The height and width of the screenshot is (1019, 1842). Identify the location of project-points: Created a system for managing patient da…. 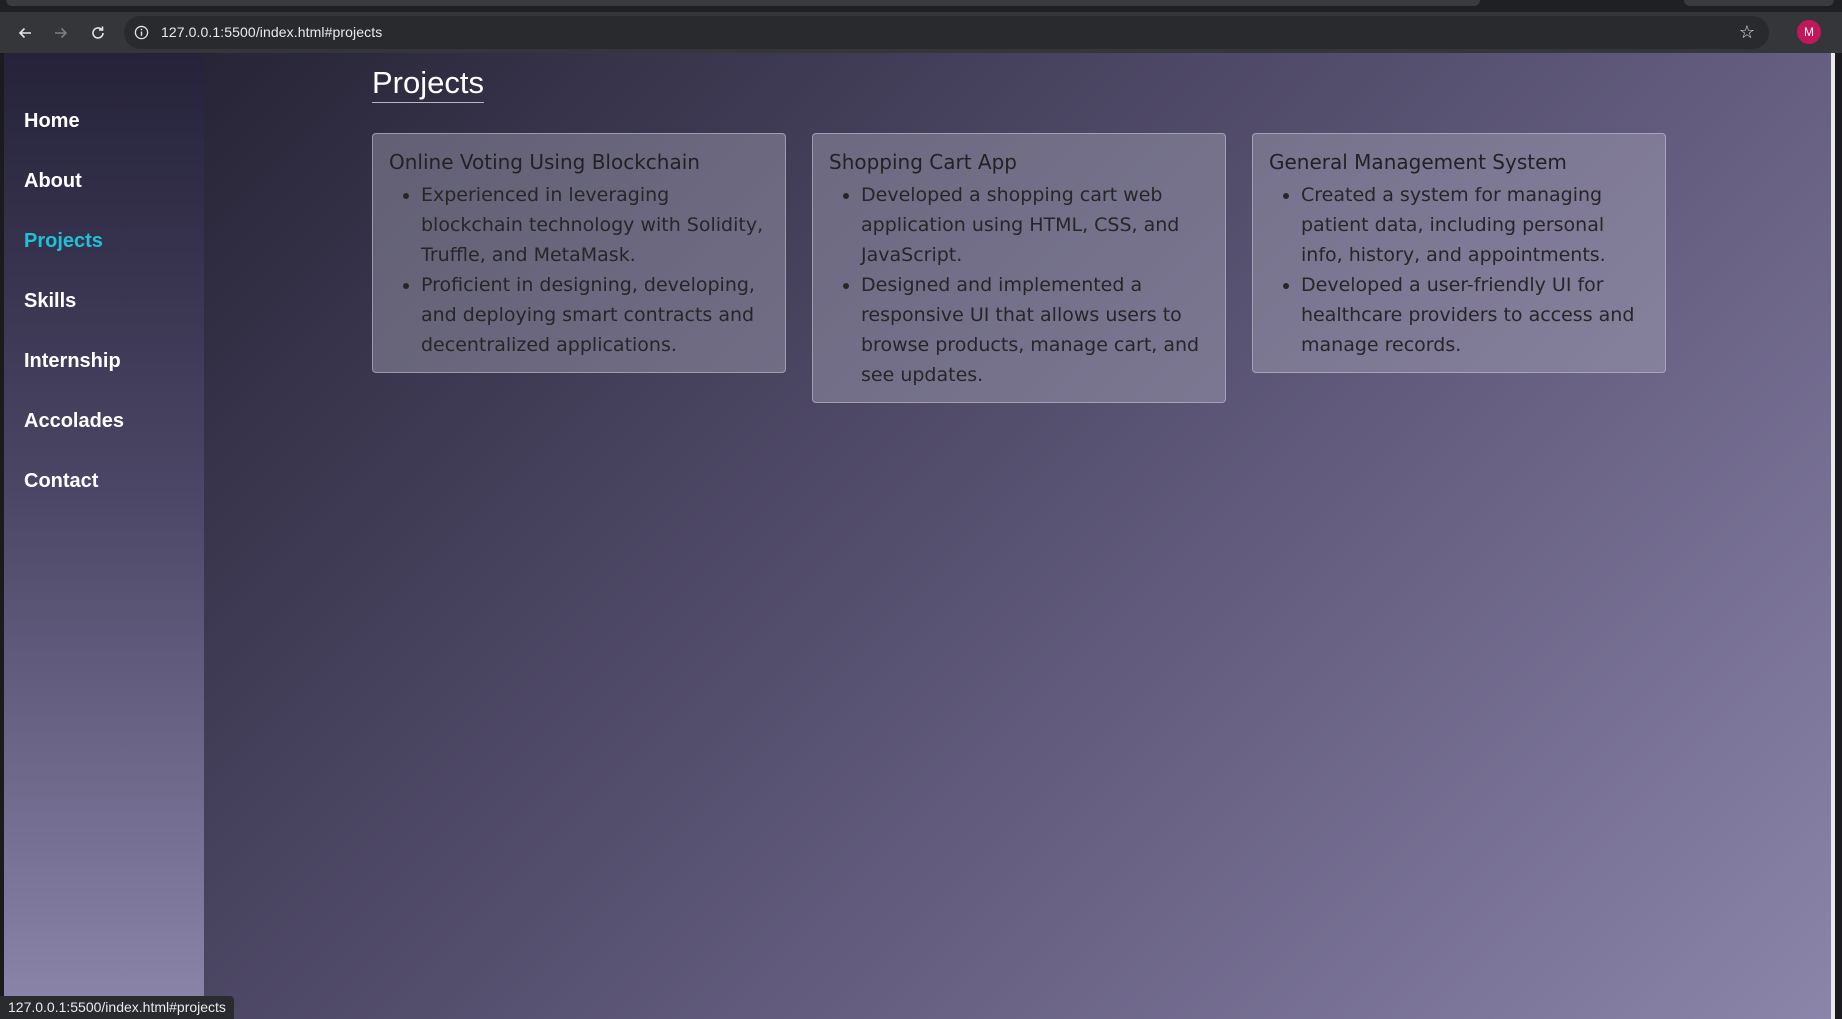
(1459, 270).